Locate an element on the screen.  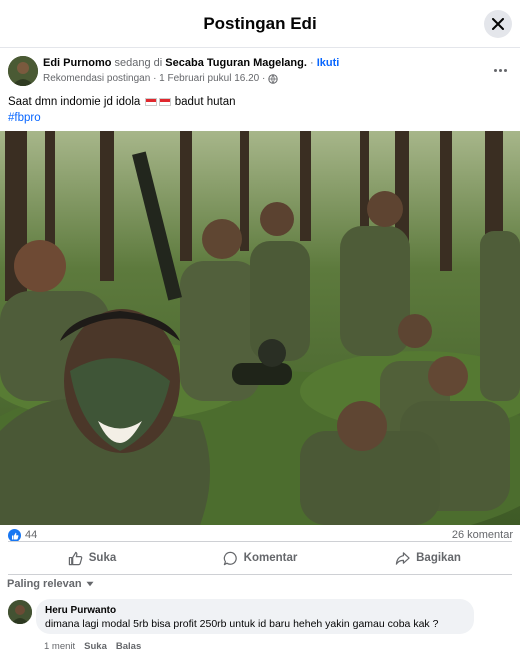
comment-sort-dropdown: Paling relevan is located at coordinates (50, 584).